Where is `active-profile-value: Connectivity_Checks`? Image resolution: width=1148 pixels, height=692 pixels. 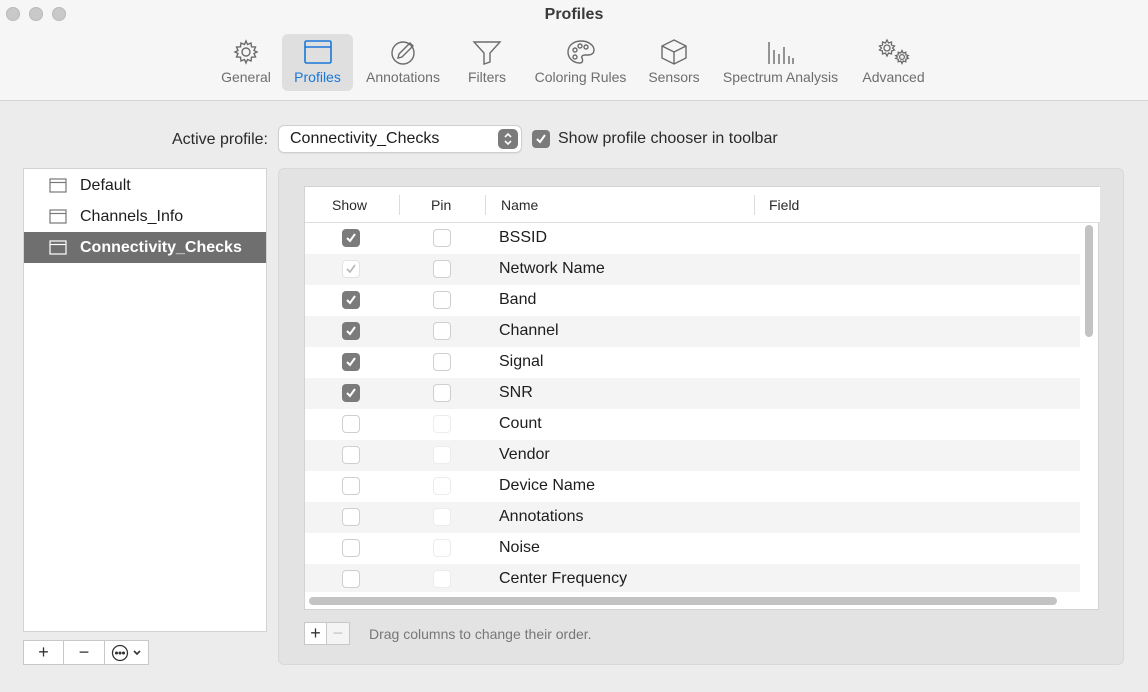 active-profile-value: Connectivity_Checks is located at coordinates (365, 138).